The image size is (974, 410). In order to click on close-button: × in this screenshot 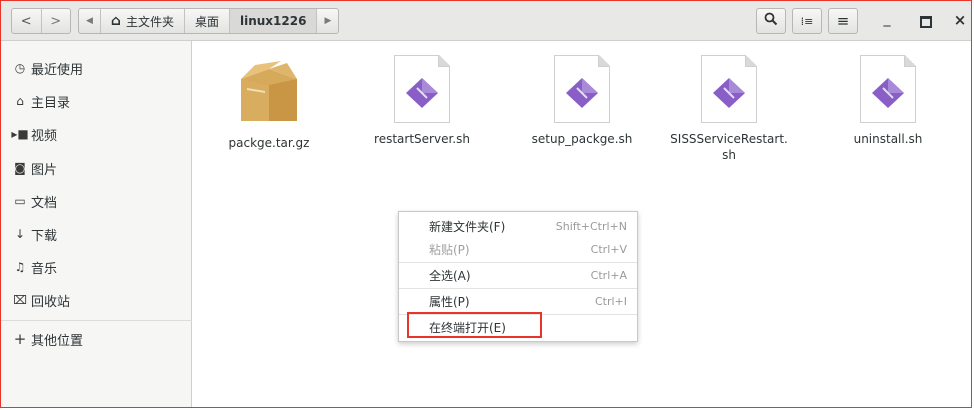, I will do `click(960, 21)`.